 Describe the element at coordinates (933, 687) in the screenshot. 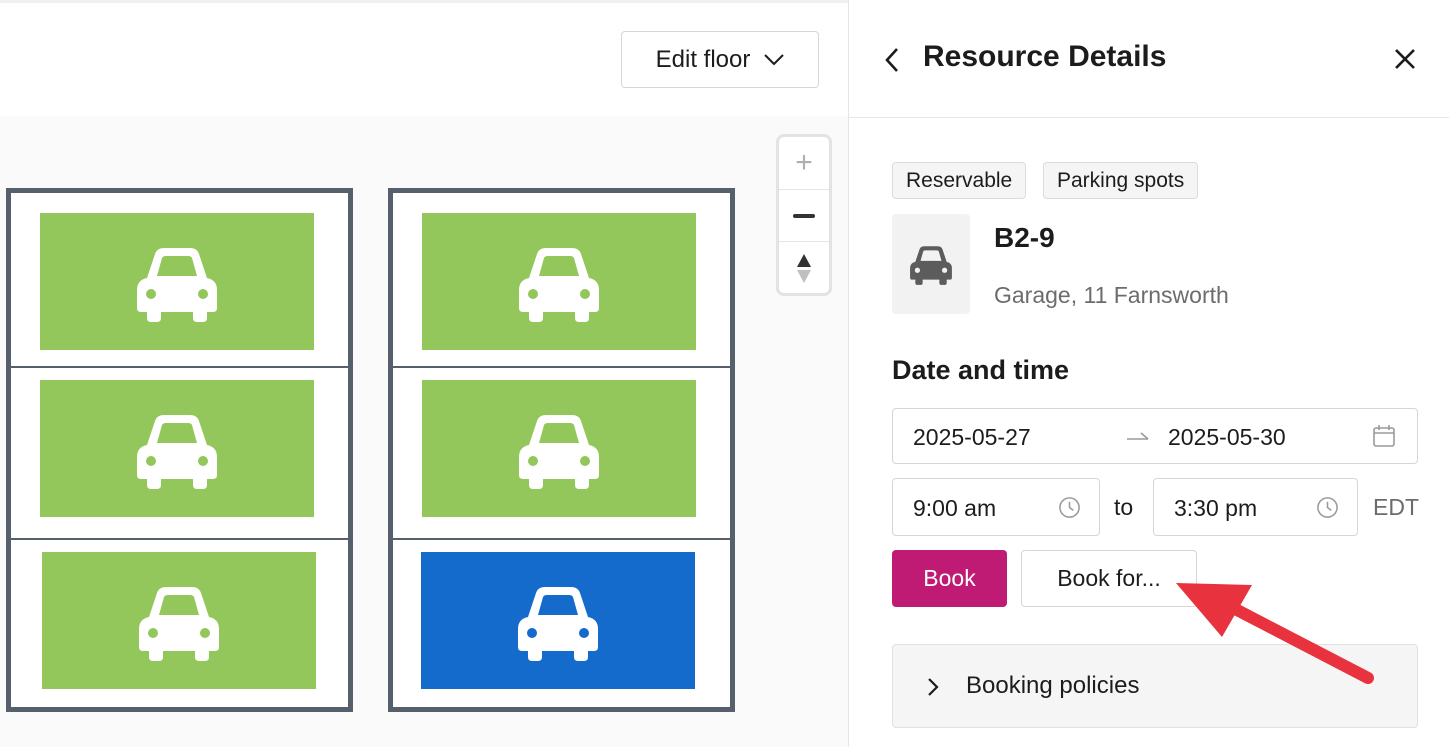

I see `chevron-right-icon` at that location.